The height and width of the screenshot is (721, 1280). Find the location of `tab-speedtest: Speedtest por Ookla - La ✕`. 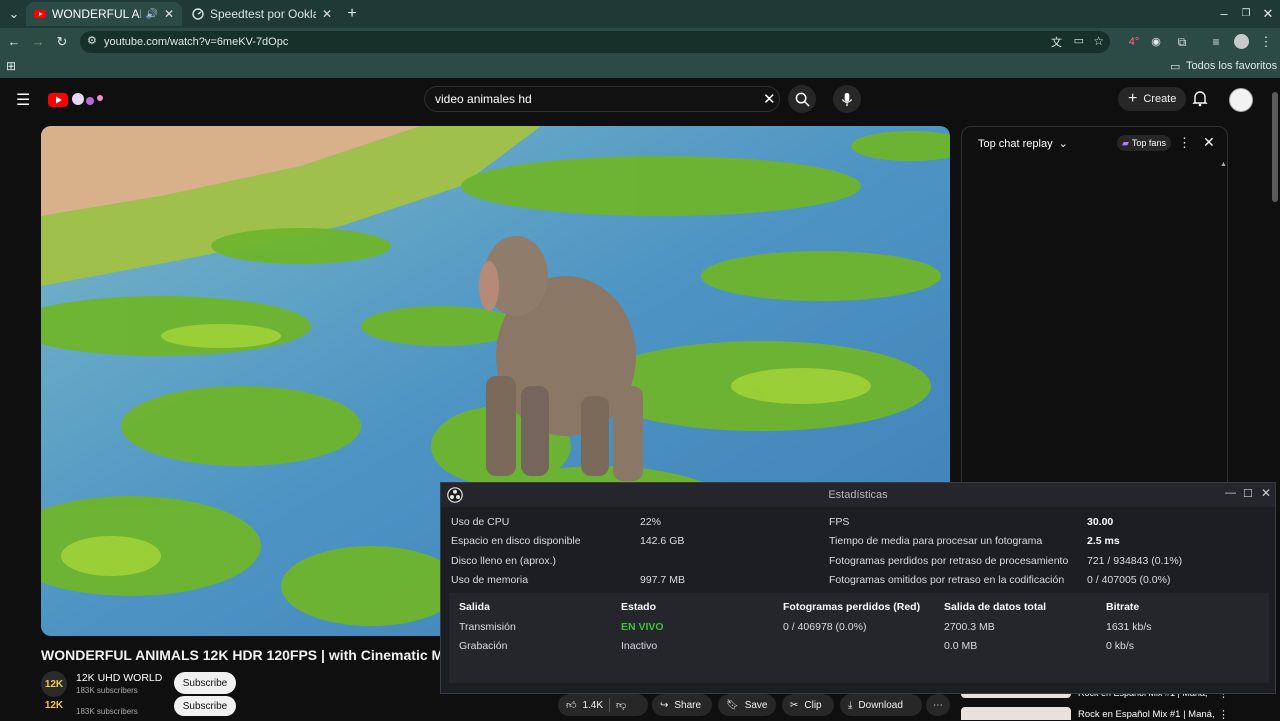

tab-speedtest: Speedtest por Ookla - La ✕ is located at coordinates (262, 14).